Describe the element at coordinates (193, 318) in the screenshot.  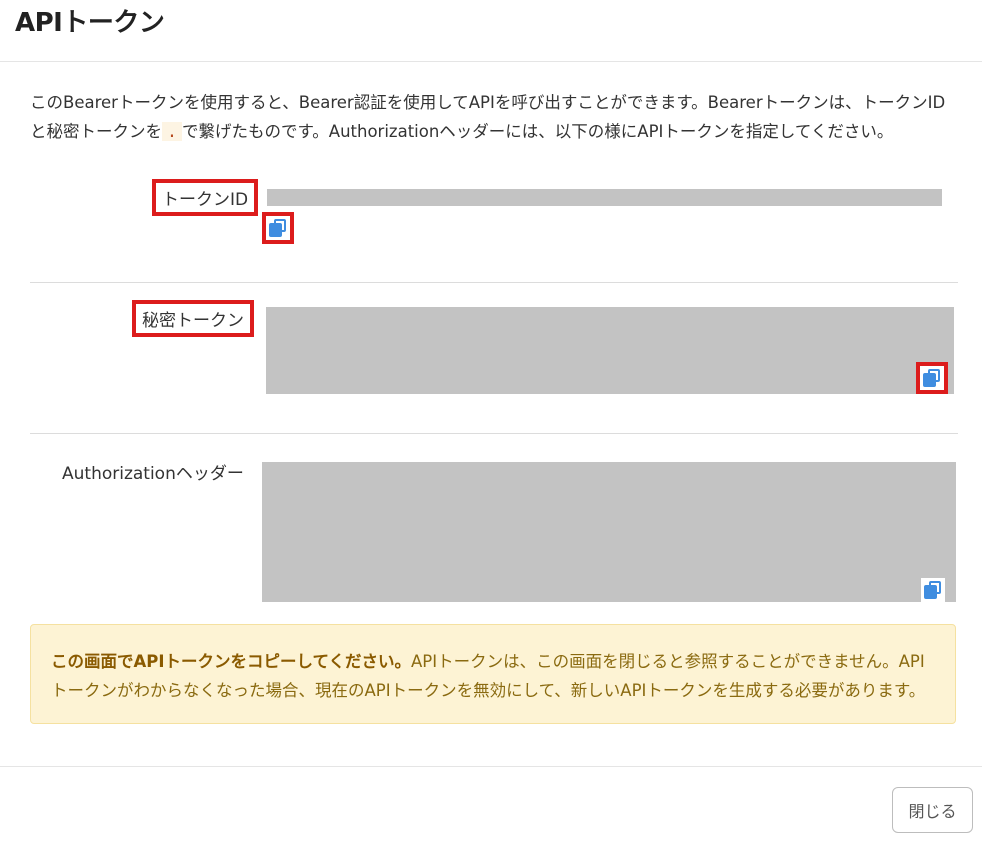
I see `secret-token-label: 秘密トークン` at that location.